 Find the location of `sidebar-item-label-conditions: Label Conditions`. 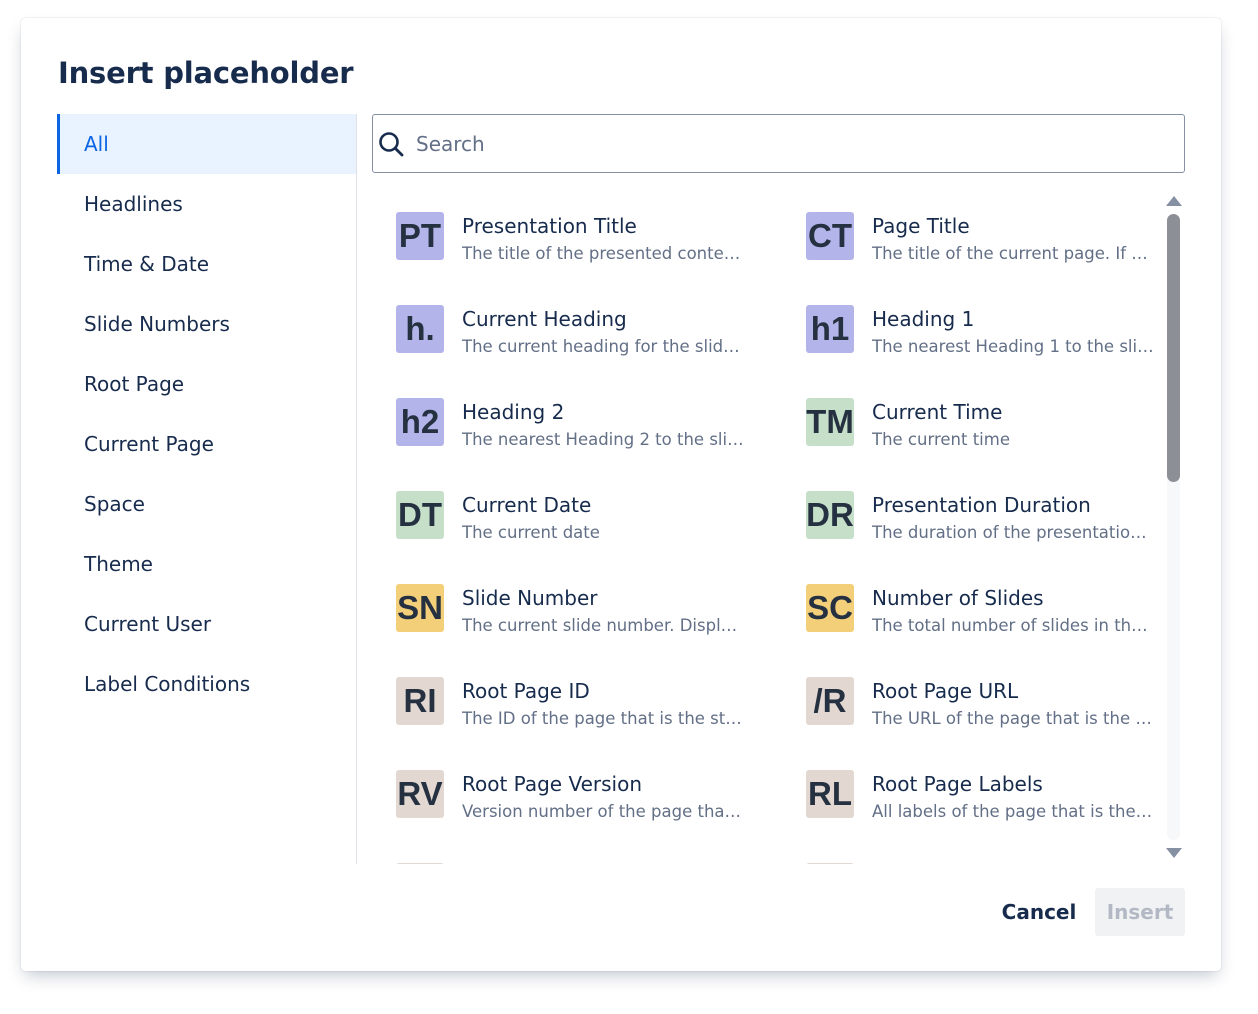

sidebar-item-label-conditions: Label Conditions is located at coordinates (206, 684).